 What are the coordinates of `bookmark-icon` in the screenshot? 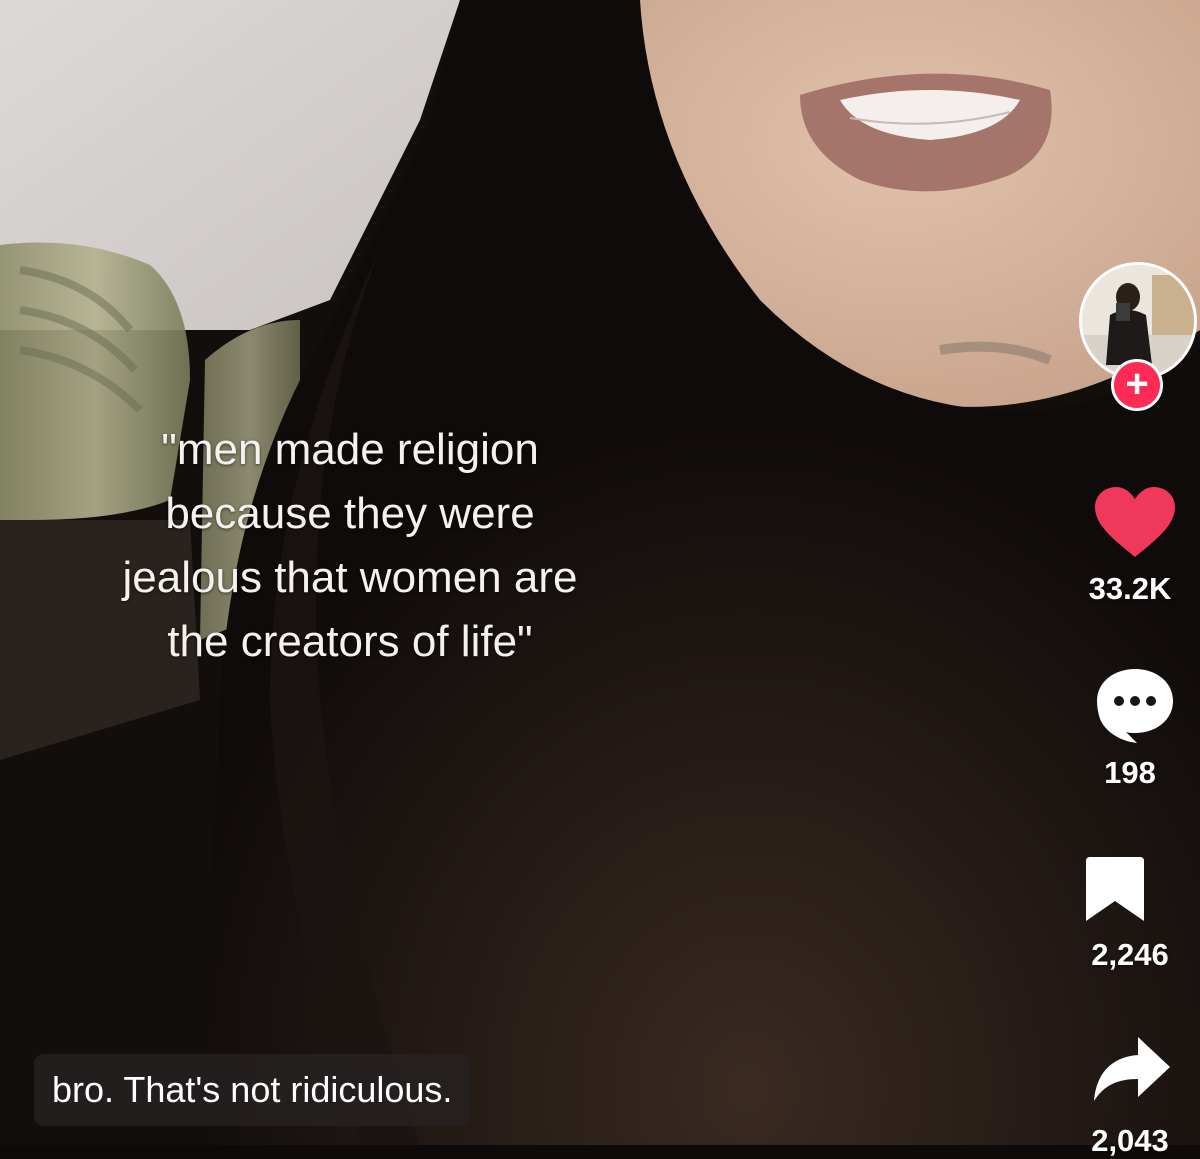 It's located at (1115, 889).